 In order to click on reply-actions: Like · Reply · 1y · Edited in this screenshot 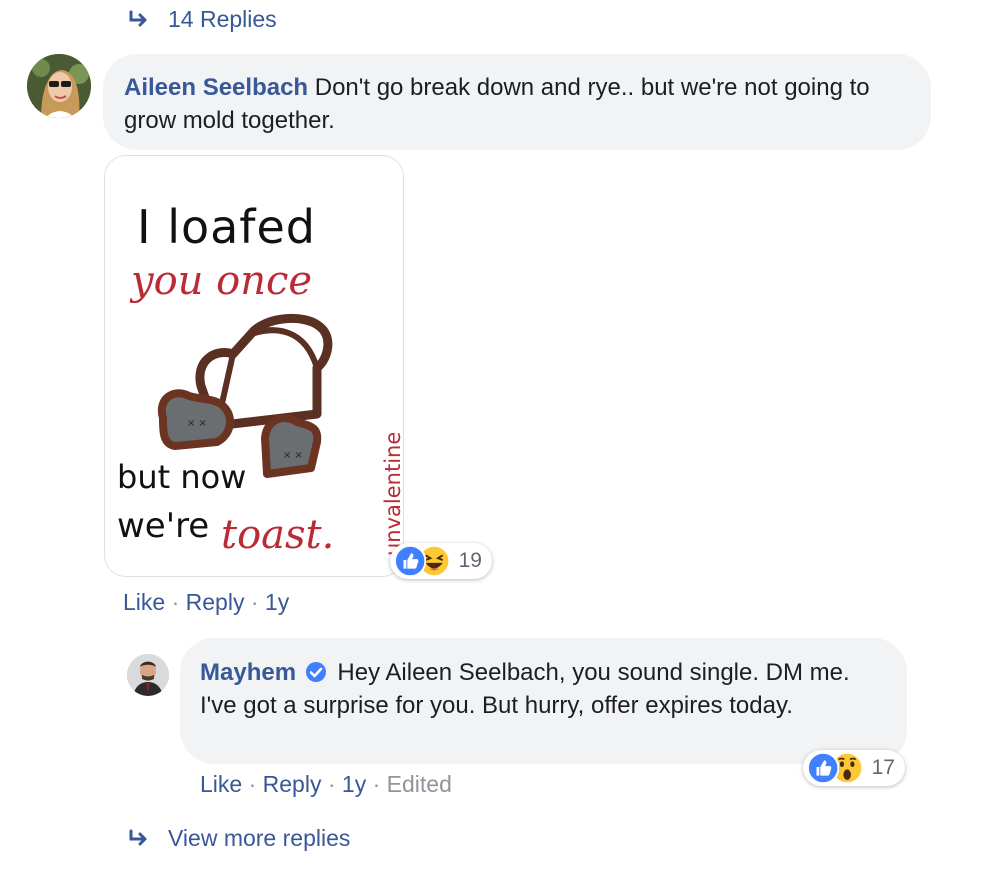, I will do `click(326, 784)`.